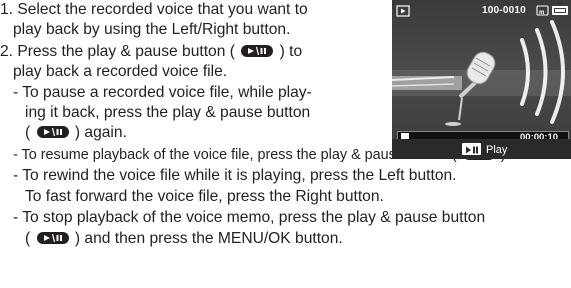 The width and height of the screenshot is (571, 288). Describe the element at coordinates (291, 51) in the screenshot. I see `step-2-text-b: ) to` at that location.